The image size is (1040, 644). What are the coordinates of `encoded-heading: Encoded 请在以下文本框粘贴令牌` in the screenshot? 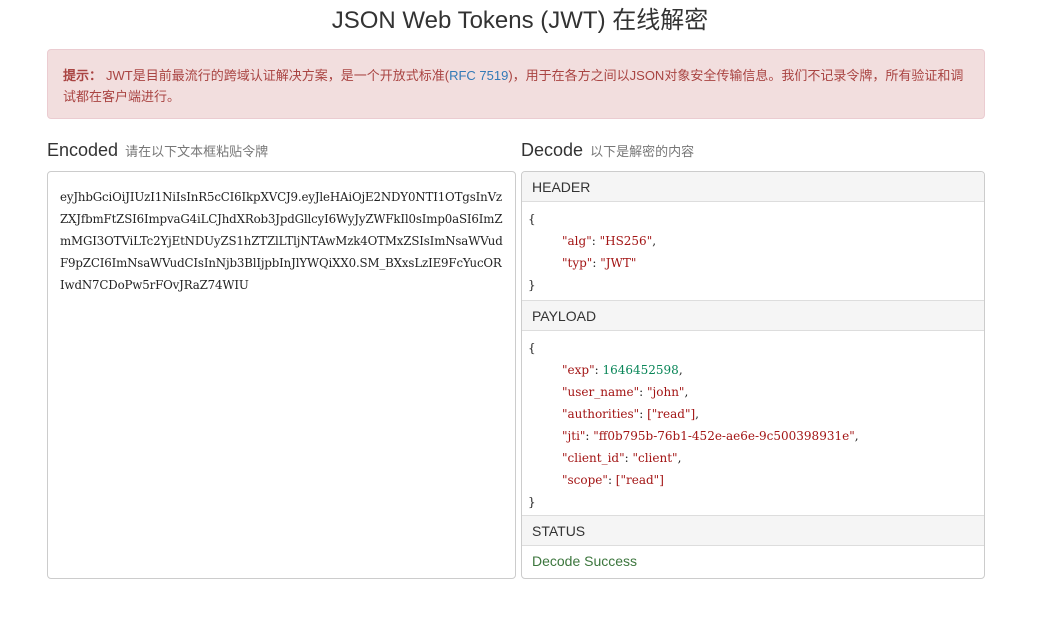 It's located at (157, 151).